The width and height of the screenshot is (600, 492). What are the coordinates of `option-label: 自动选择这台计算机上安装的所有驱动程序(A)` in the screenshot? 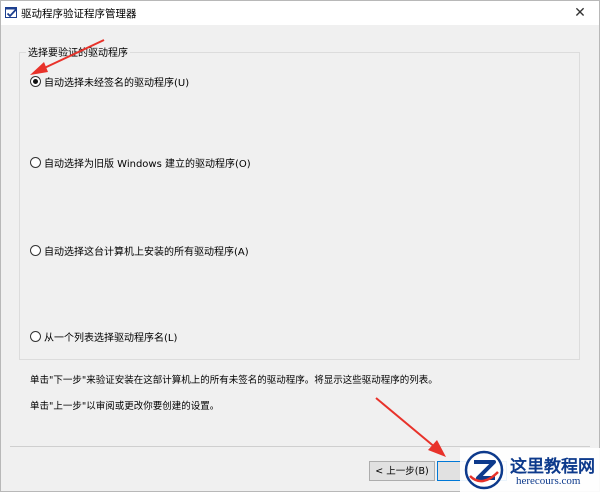 It's located at (146, 252).